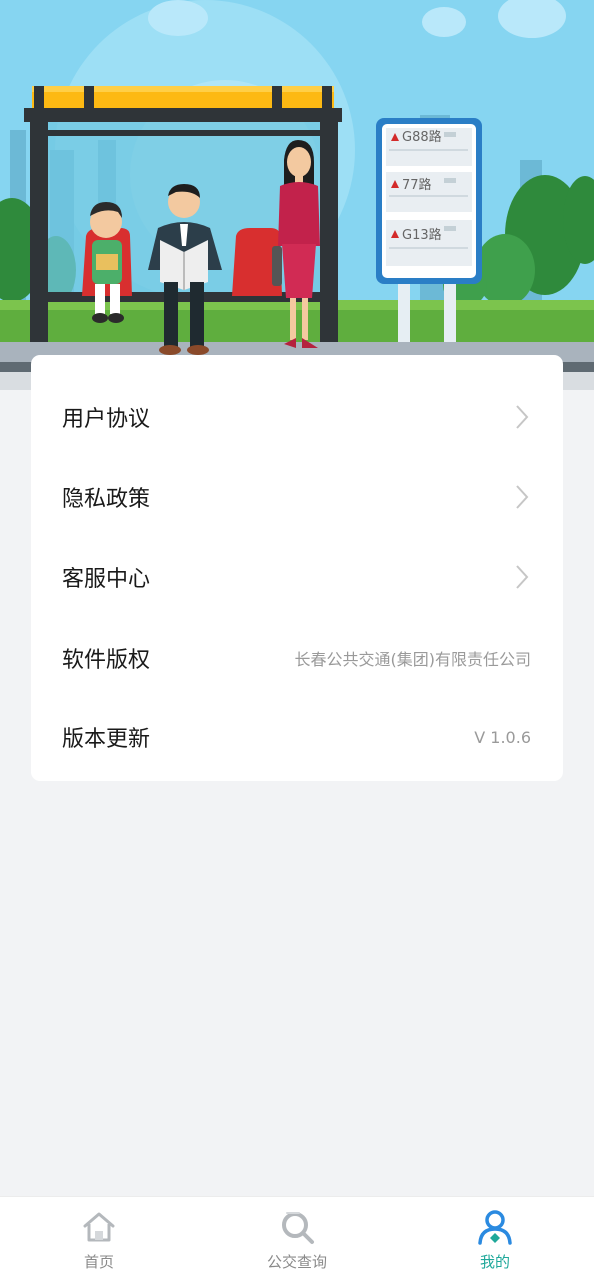 The image size is (594, 1280). Describe the element at coordinates (297, 577) in the screenshot. I see `customer-service-row: 客服中心` at that location.